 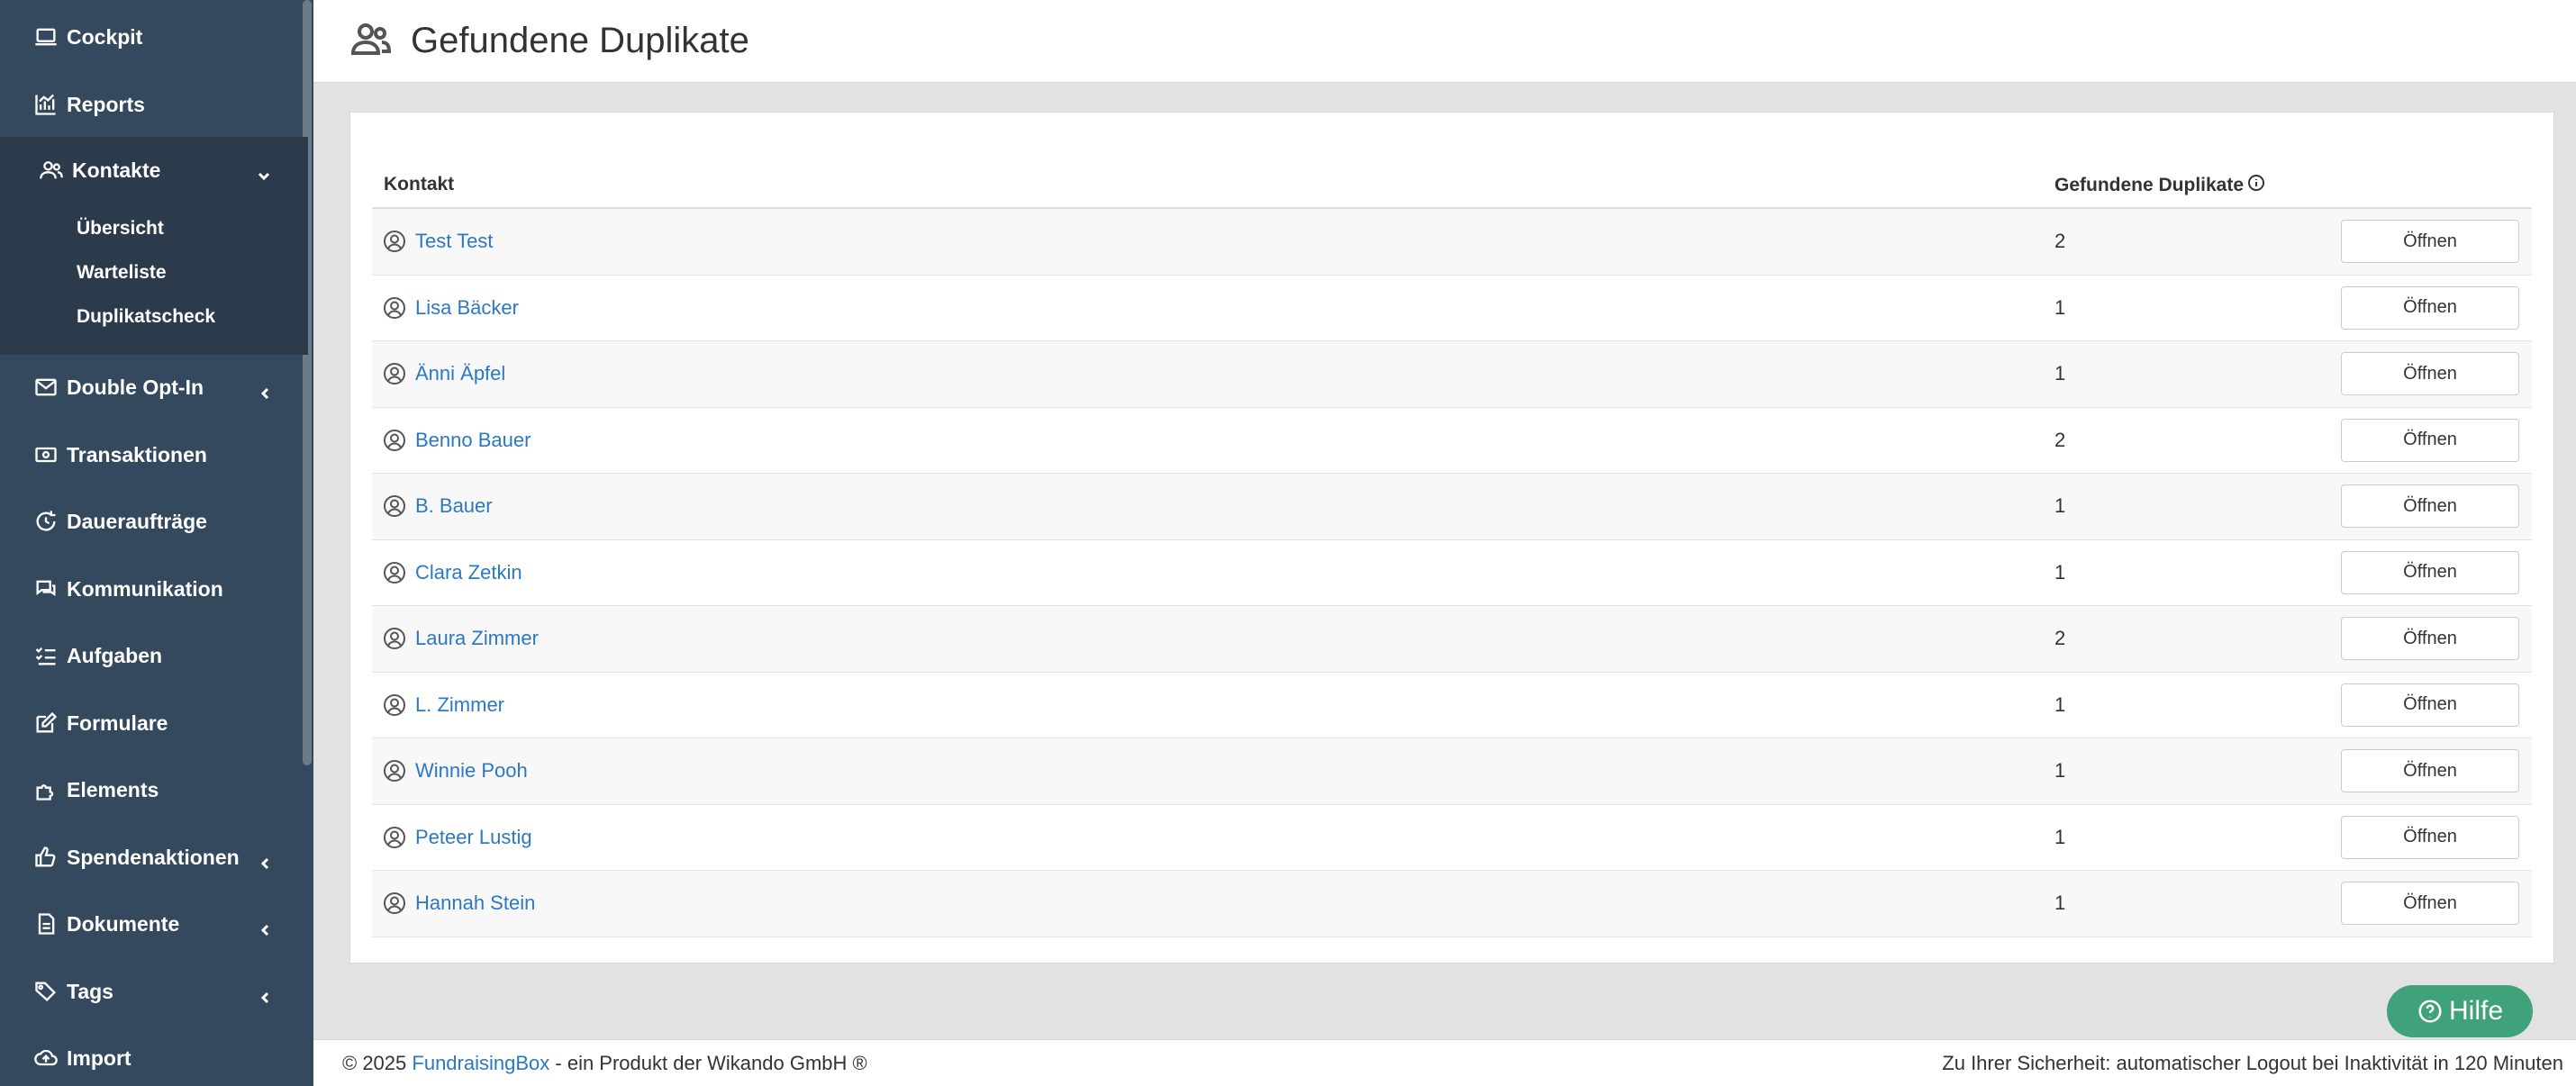 What do you see at coordinates (1452, 507) in the screenshot?
I see `table-row: B. Bauer 1 Öffnen` at bounding box center [1452, 507].